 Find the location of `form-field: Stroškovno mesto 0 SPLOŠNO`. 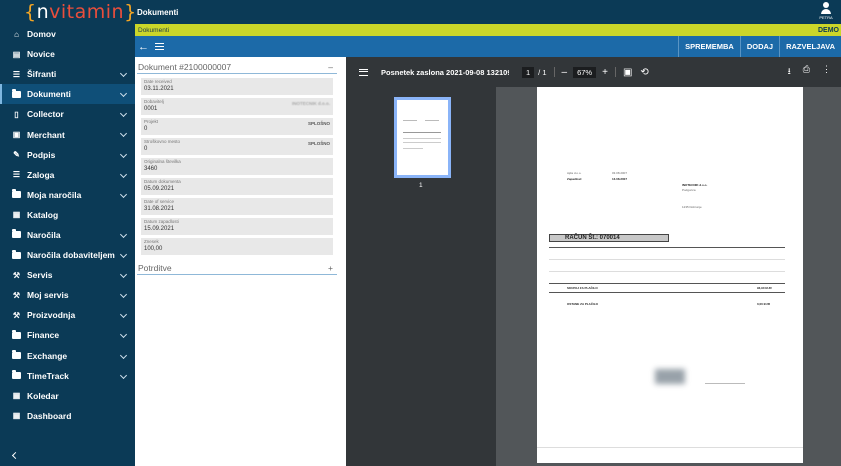

form-field: Stroškovno mesto 0 SPLOŠNO is located at coordinates (237, 146).